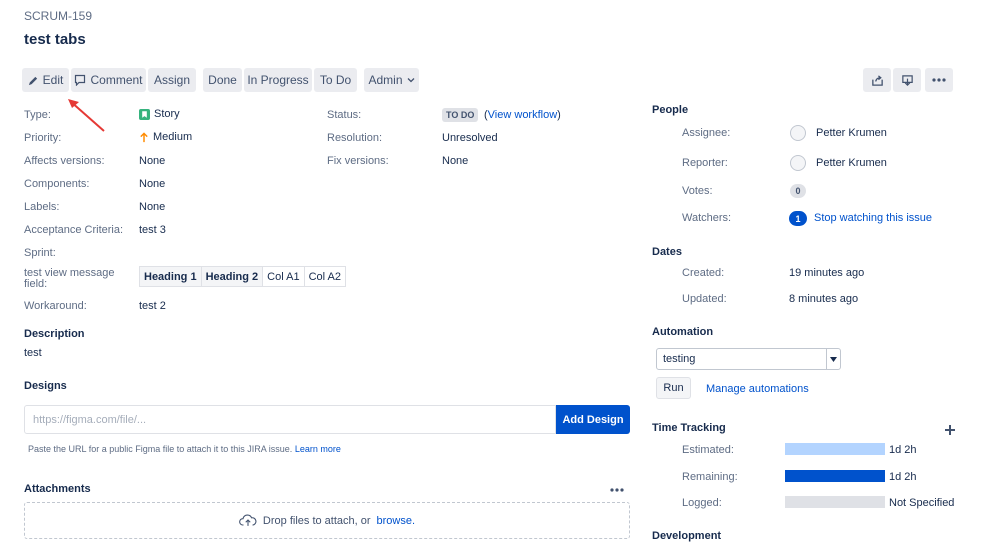 This screenshot has width=999, height=542. I want to click on workaround-label: Workaround:, so click(55, 306).